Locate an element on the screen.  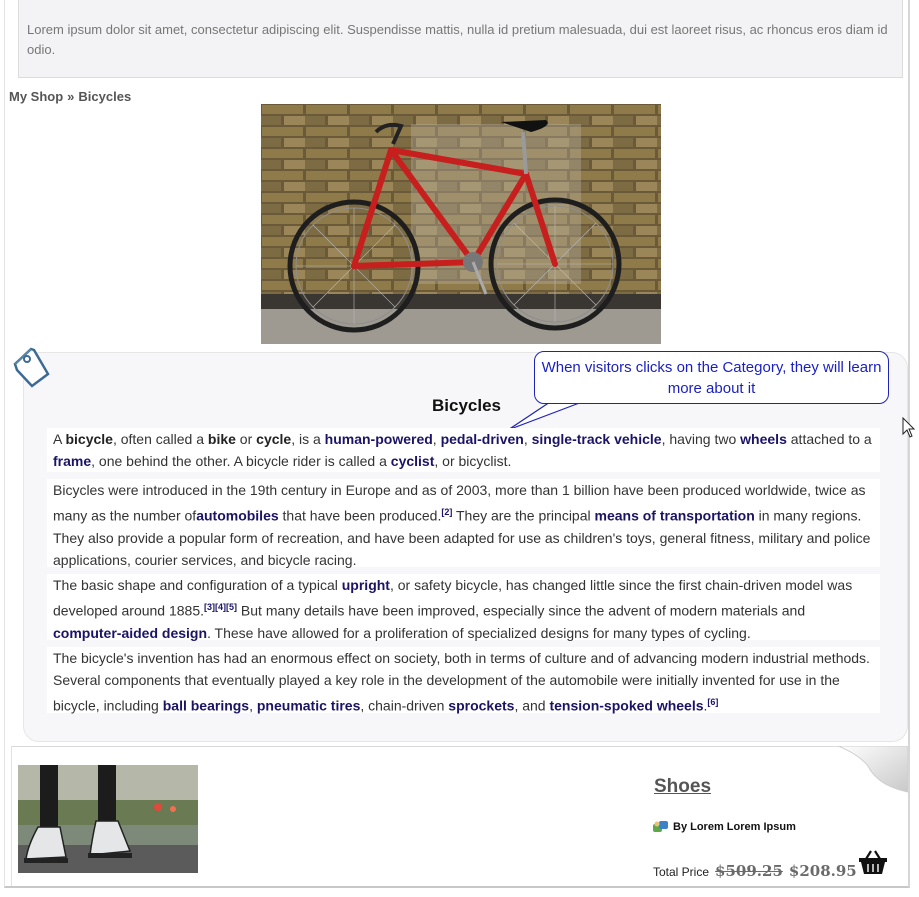
citation-4: [4] is located at coordinates (220, 607).